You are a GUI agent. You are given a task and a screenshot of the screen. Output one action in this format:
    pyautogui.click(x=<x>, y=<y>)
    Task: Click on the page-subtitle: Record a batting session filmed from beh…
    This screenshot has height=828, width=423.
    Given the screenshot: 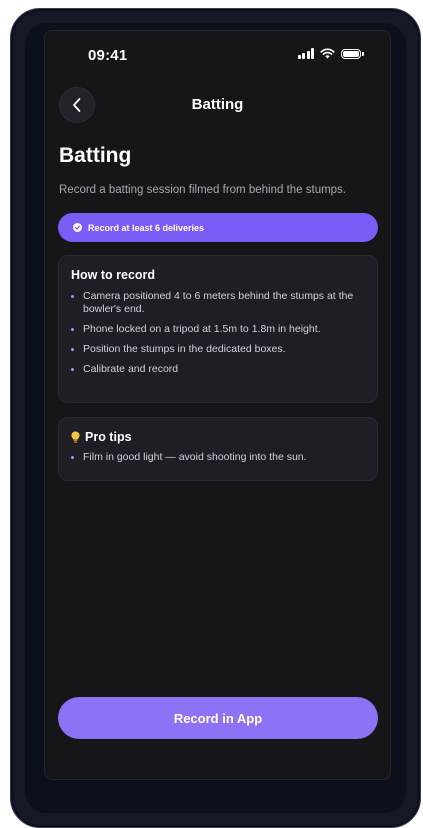 What is the action you would take?
    pyautogui.click(x=203, y=190)
    